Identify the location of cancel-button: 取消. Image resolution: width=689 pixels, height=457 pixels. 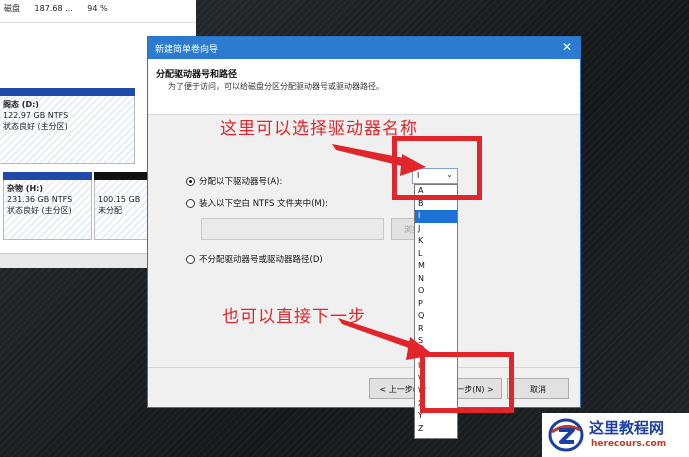
(538, 388).